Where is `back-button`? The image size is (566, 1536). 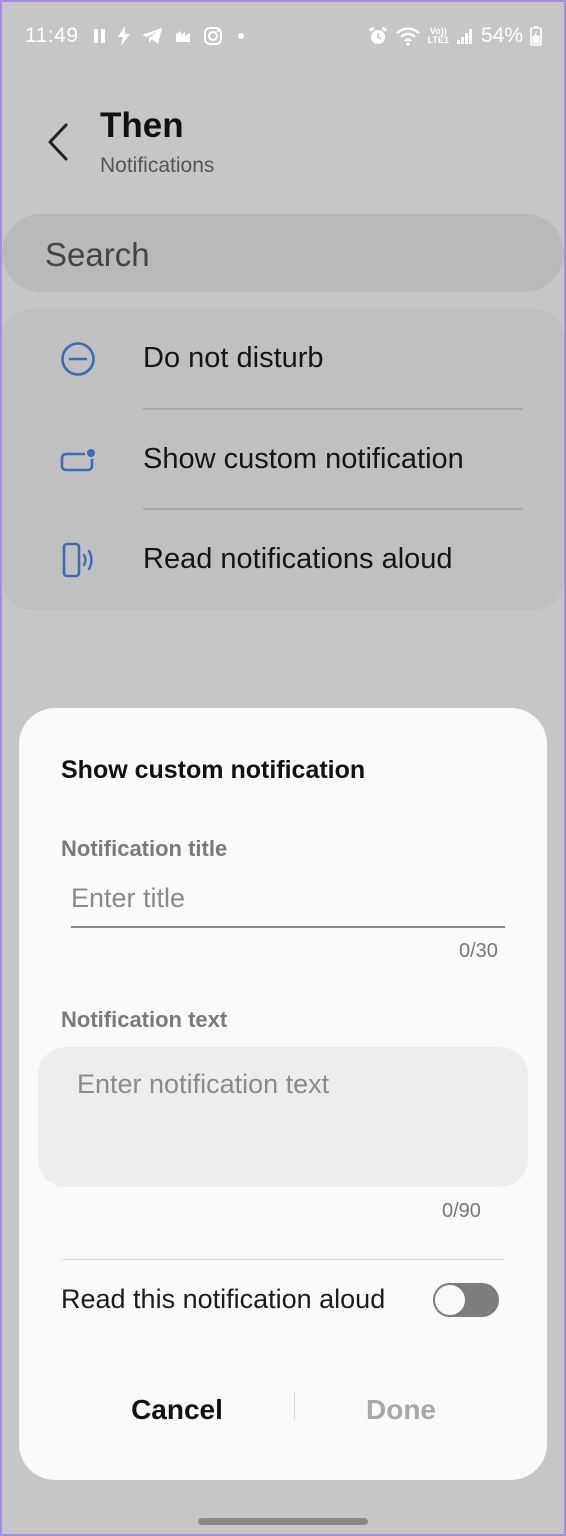 back-button is located at coordinates (58, 142).